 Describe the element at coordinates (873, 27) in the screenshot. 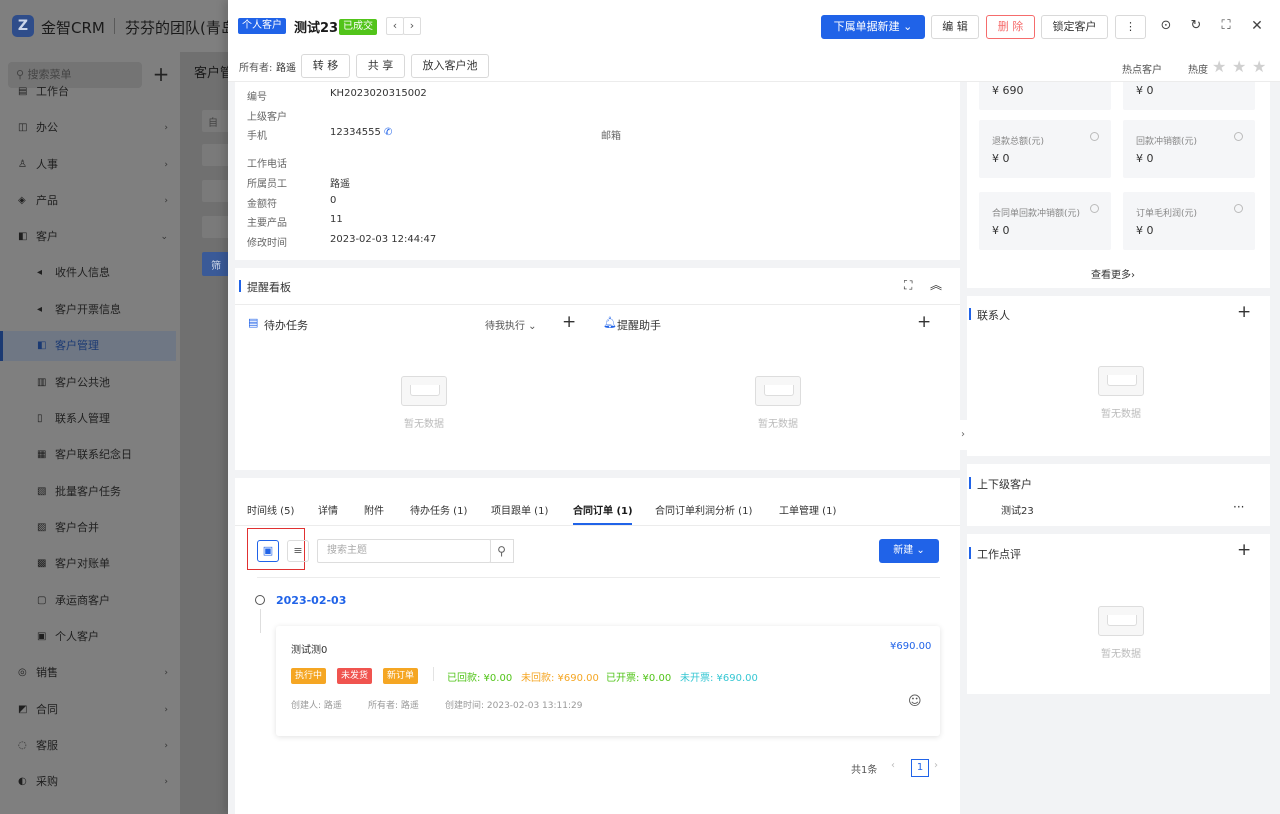

I see `create-sub-document-button: 下属单据新建 ⌄` at that location.